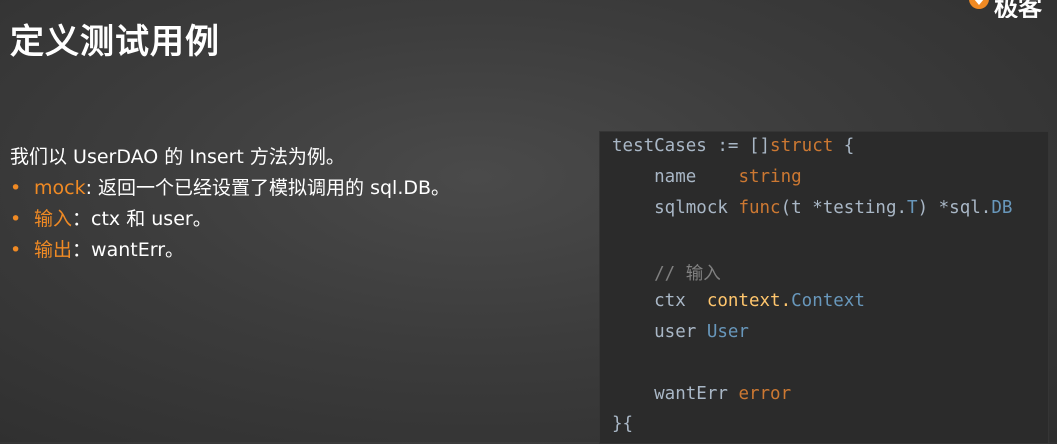 The width and height of the screenshot is (1057, 444). Describe the element at coordinates (796, 208) in the screenshot. I see `code-token: (t` at that location.